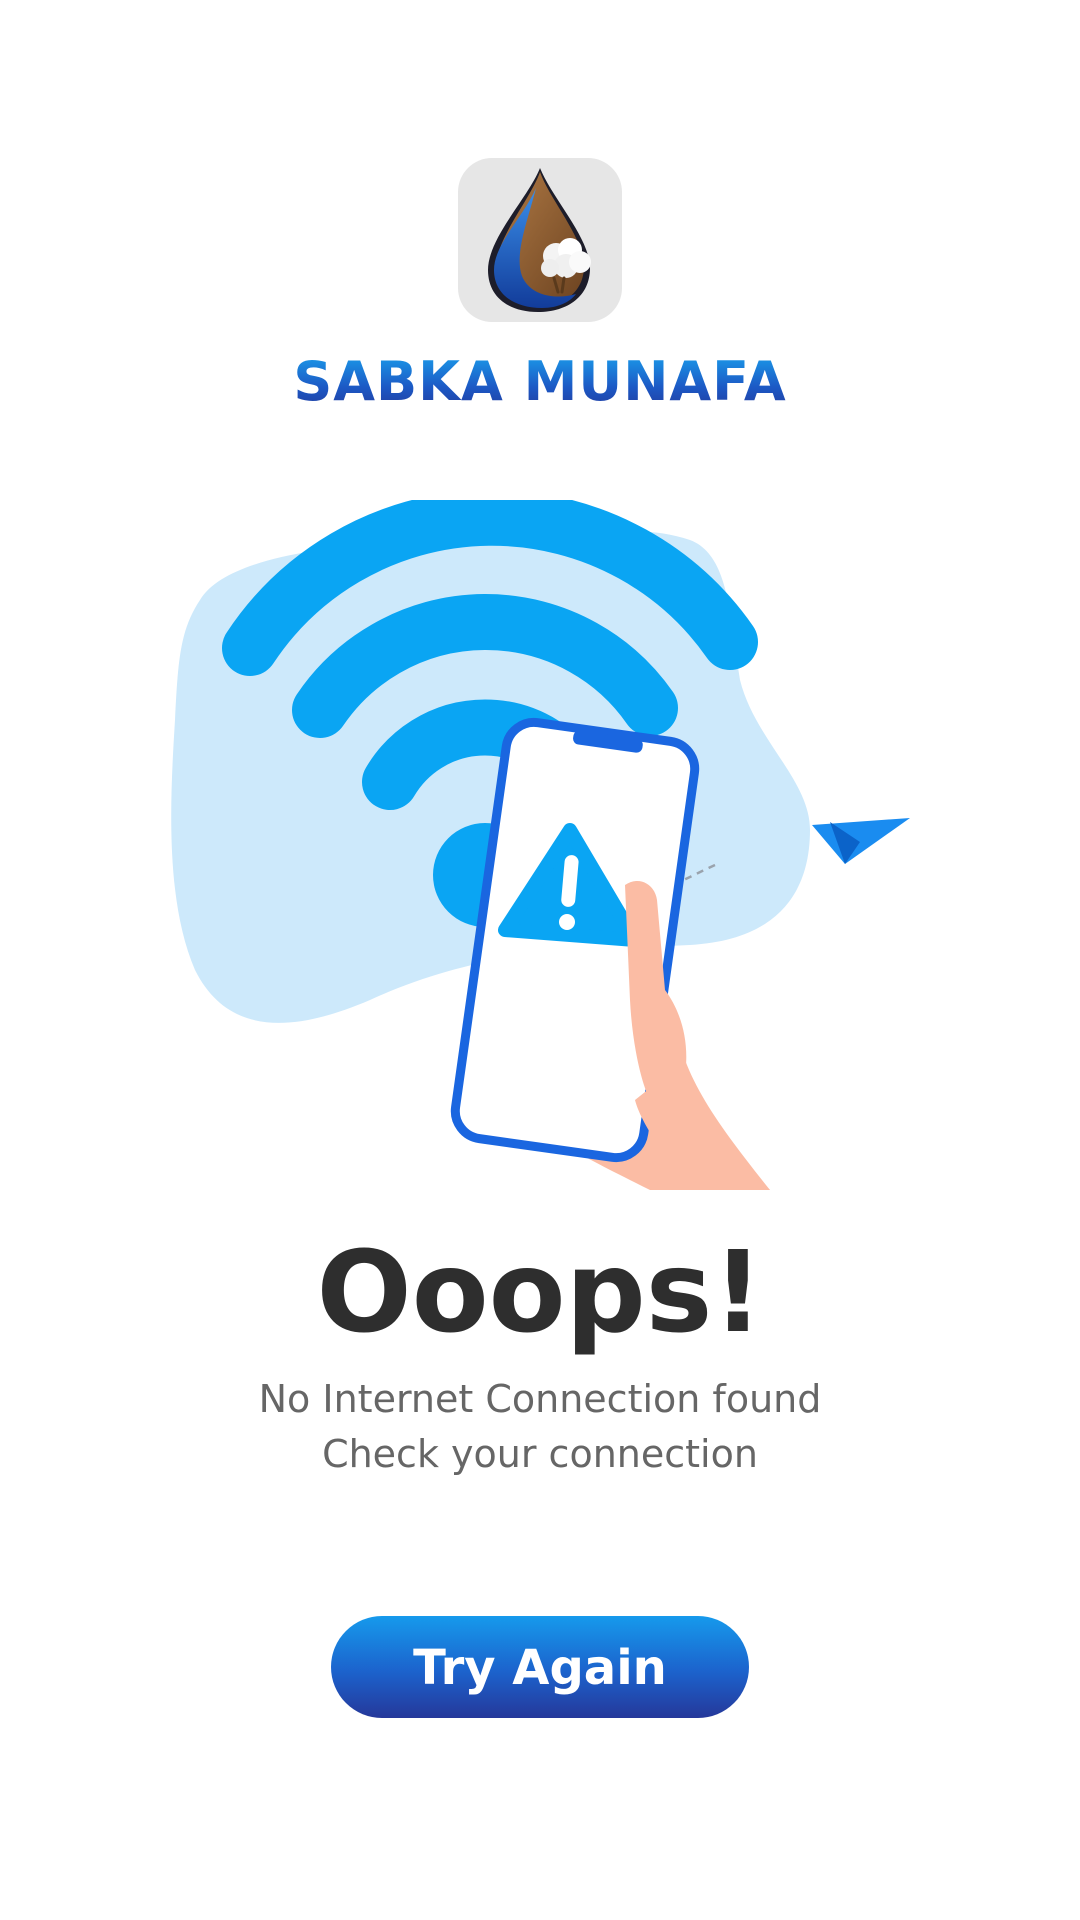  I want to click on error-headline: Ooops!, so click(540, 1293).